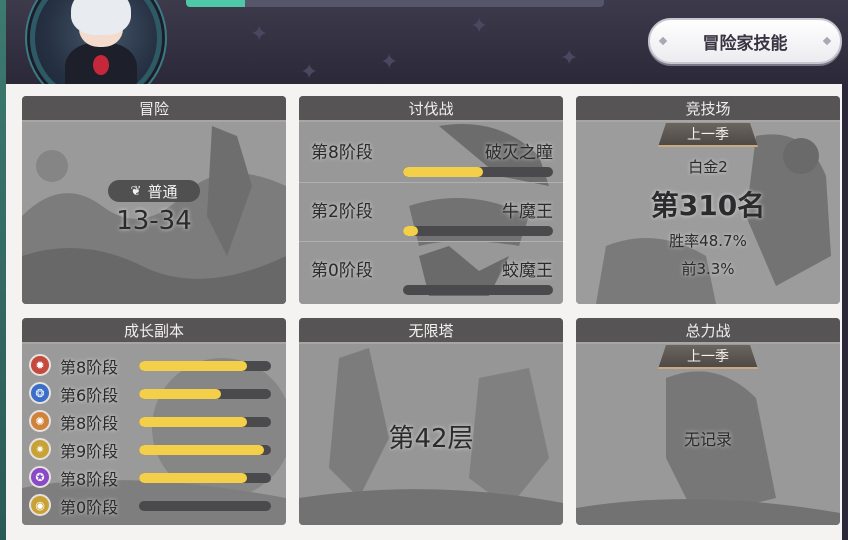 The image size is (848, 540). Describe the element at coordinates (708, 167) in the screenshot. I see `arena-tier: 白金2` at that location.